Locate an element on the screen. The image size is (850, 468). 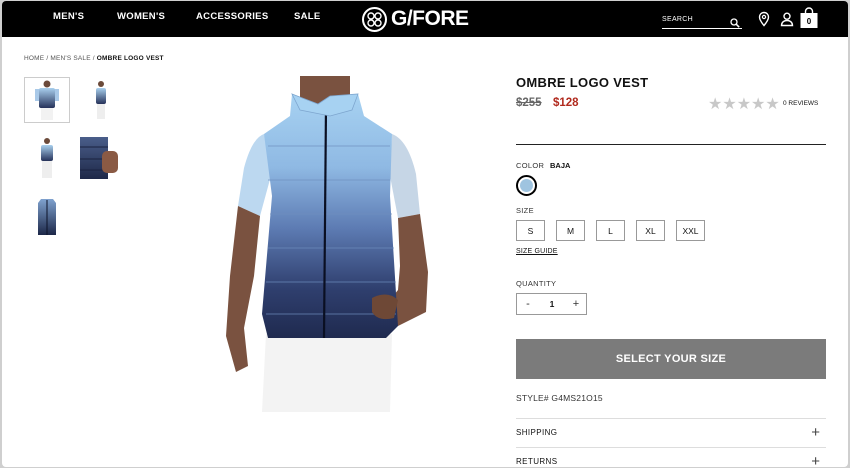
sale-price: $128 is located at coordinates (566, 103).